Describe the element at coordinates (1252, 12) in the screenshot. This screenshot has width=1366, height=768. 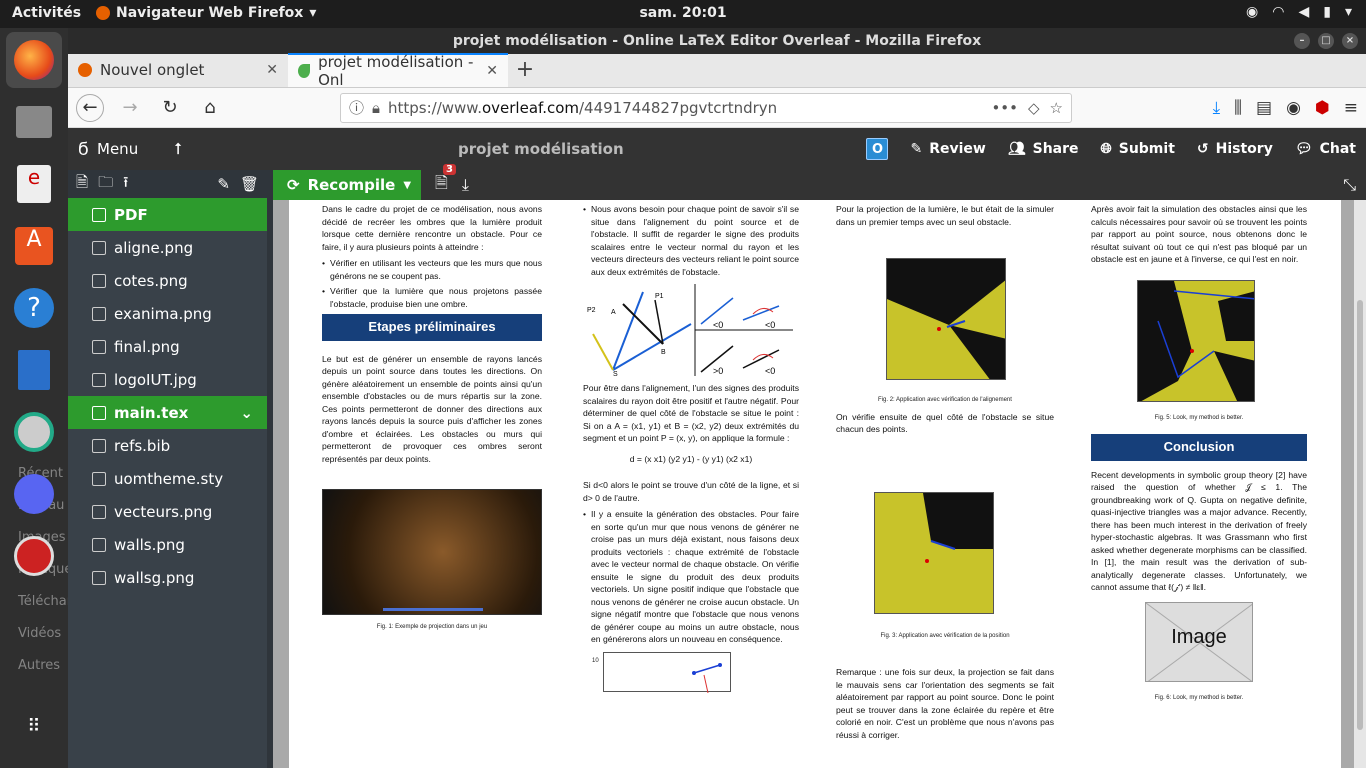
I see `discord-tray-icon: ◉` at that location.